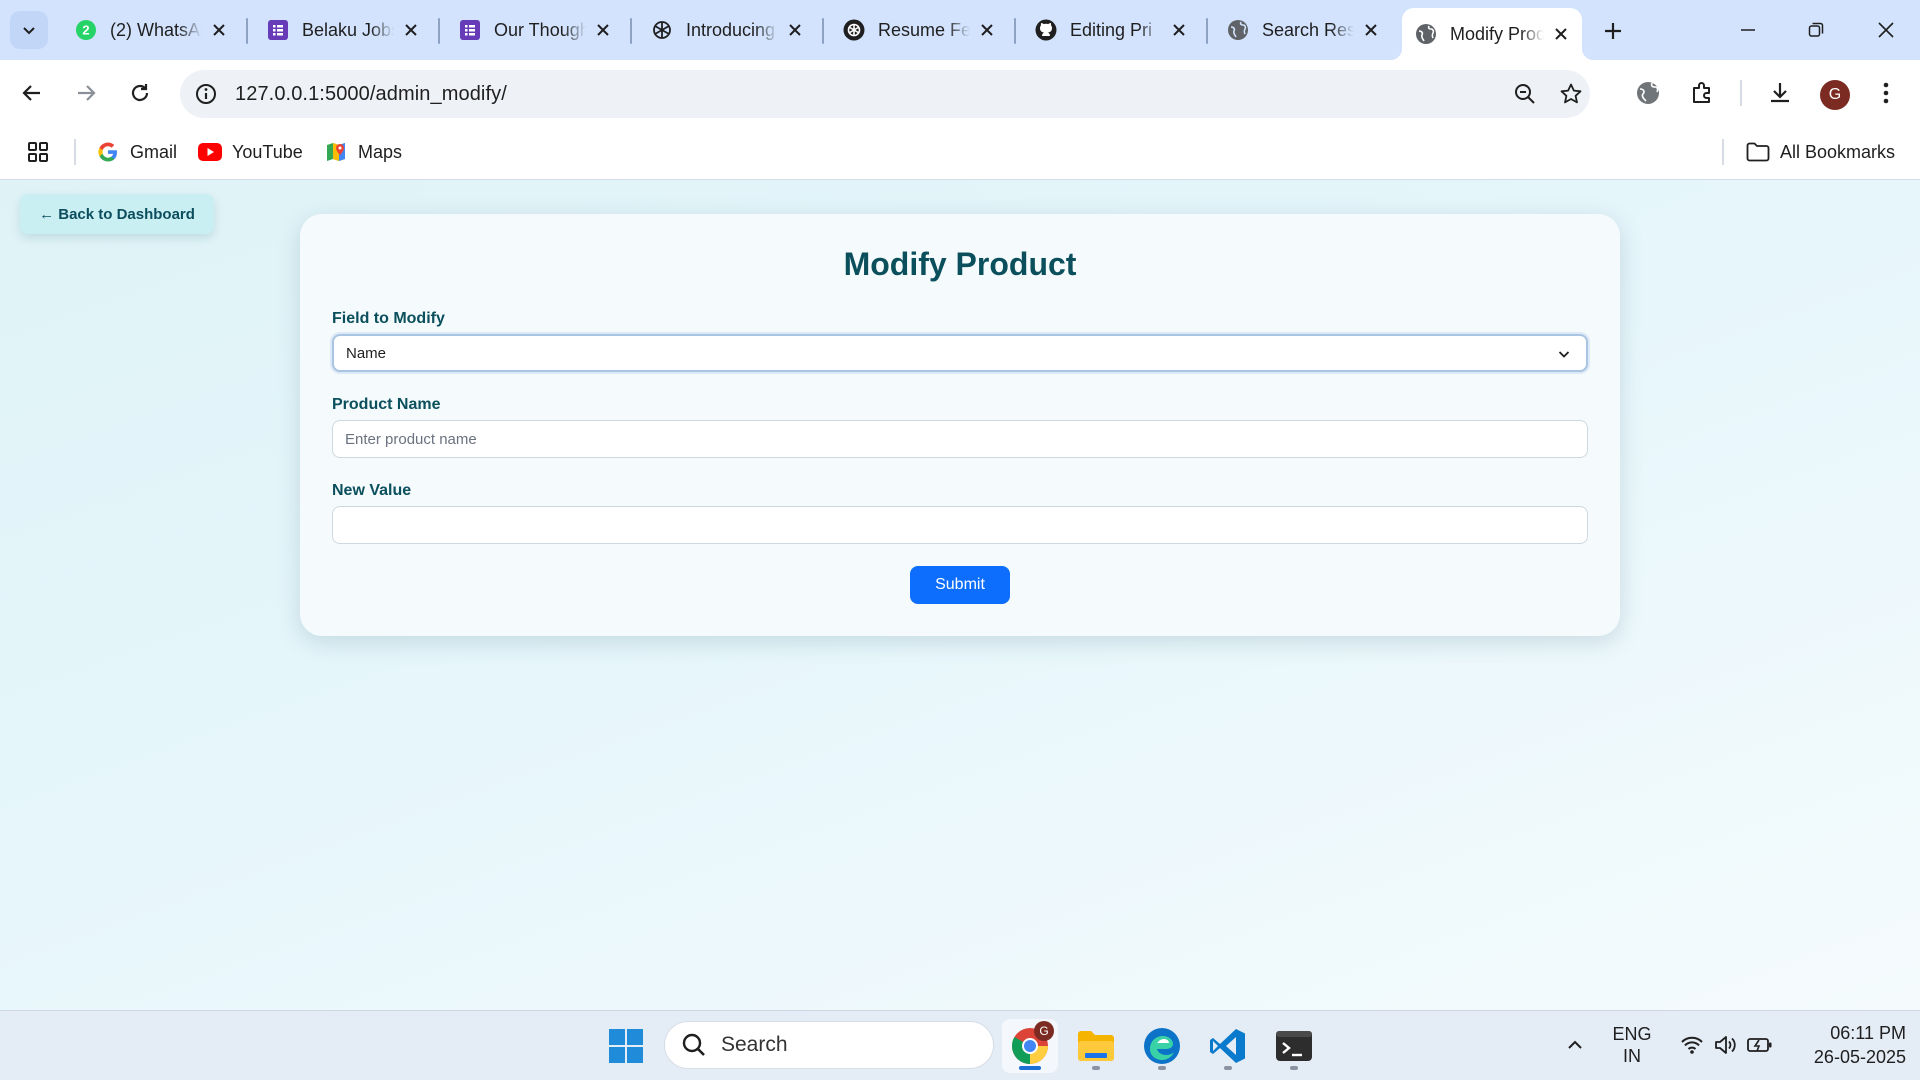 This screenshot has width=1920, height=1080. Describe the element at coordinates (1780, 93) in the screenshot. I see `download-icon` at that location.